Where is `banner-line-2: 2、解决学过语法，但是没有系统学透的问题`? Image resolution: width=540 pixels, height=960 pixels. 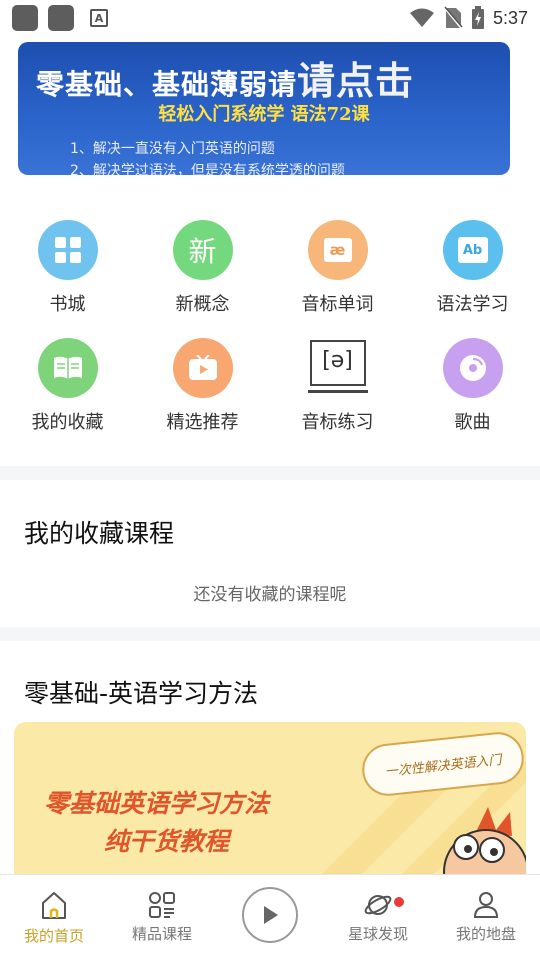 banner-line-2: 2、解决学过语法，但是没有系统学透的问题 is located at coordinates (207, 169).